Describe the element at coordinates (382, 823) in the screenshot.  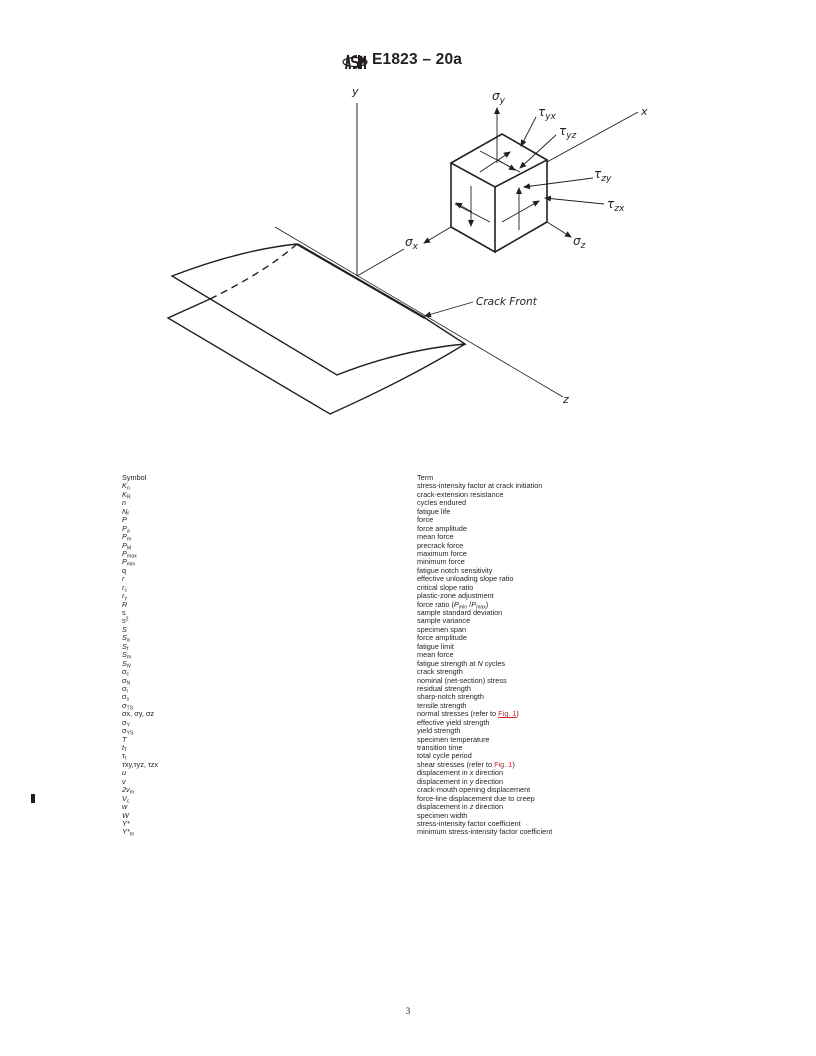
I see `table-row: Y* stress-intensity factor coefficient` at that location.